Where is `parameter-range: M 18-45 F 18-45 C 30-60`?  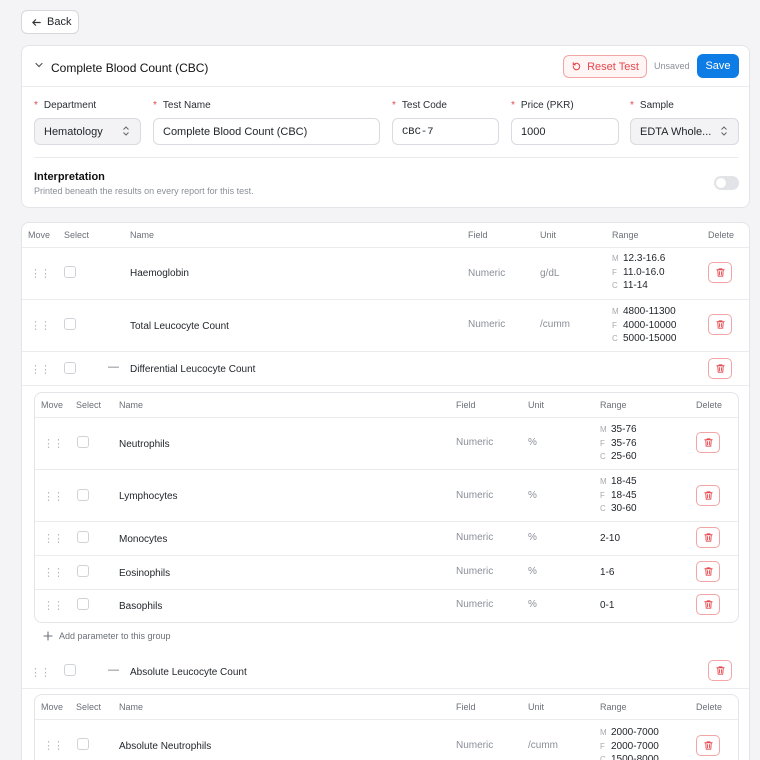 parameter-range: M 18-45 F 18-45 C 30-60 is located at coordinates (618, 495).